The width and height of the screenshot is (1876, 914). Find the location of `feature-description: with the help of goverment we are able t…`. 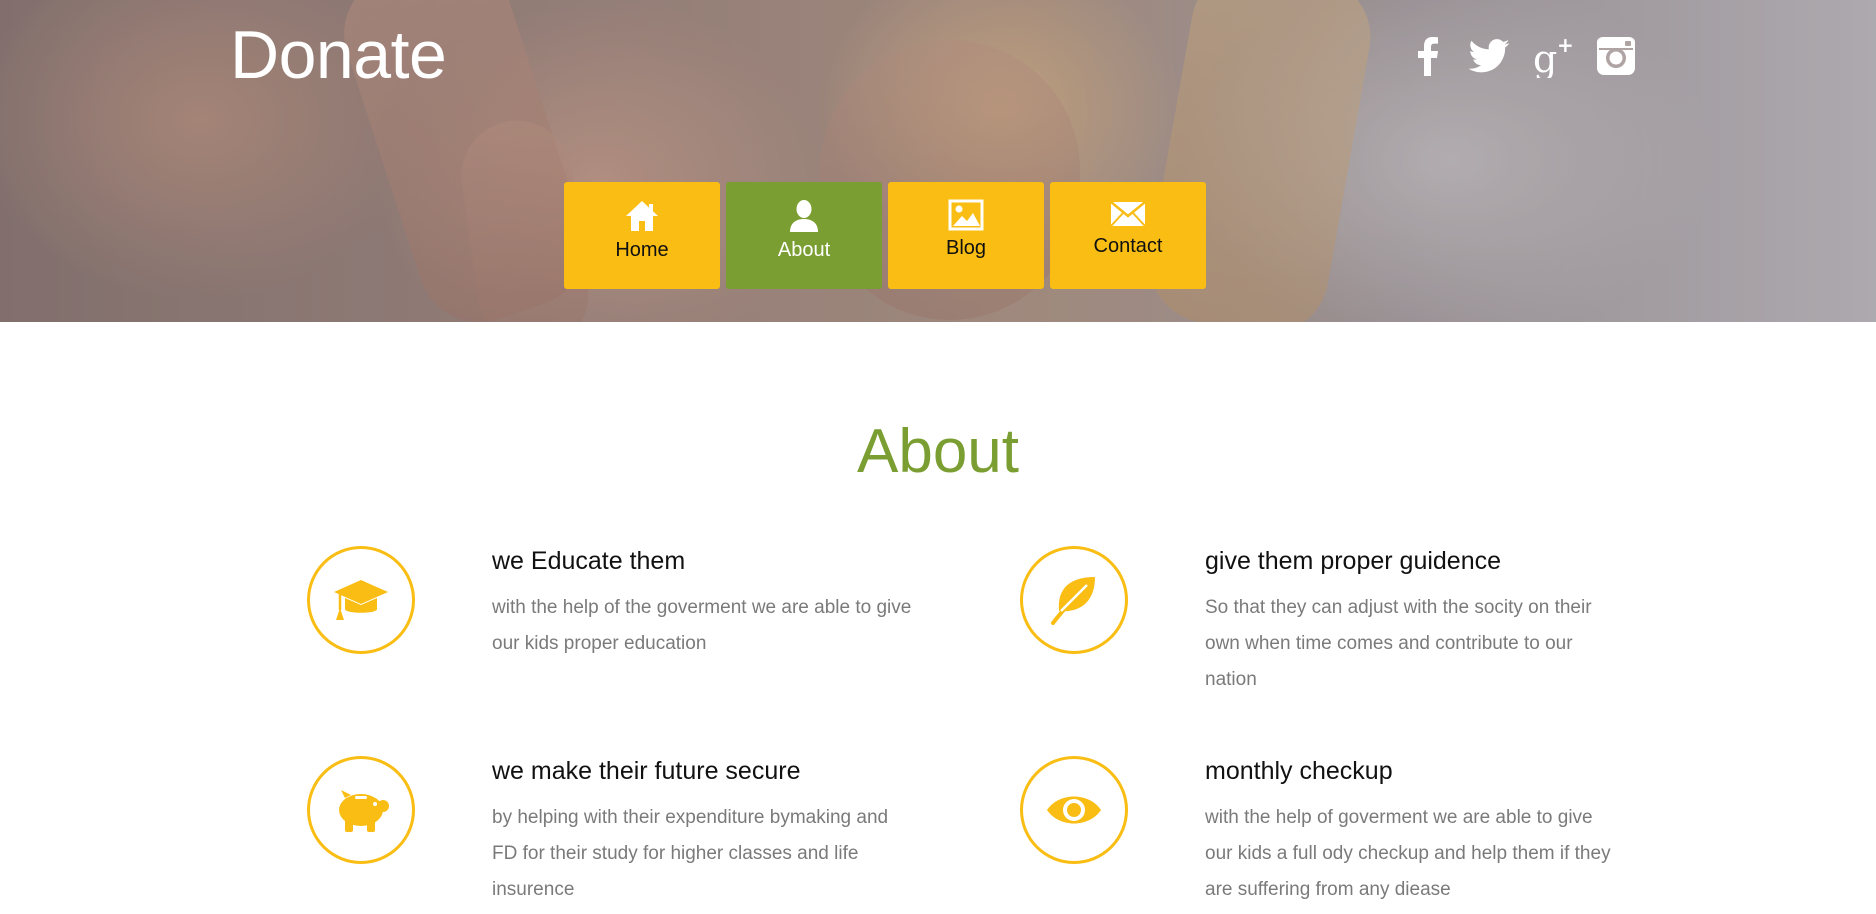

feature-description: with the help of goverment we are able t… is located at coordinates (1408, 853).